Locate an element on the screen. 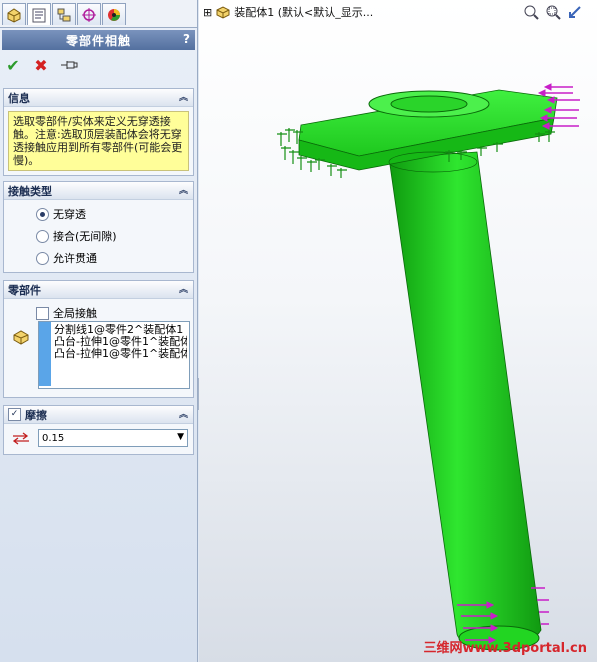  panel-title-text: 零部件相触 is located at coordinates (98, 40).